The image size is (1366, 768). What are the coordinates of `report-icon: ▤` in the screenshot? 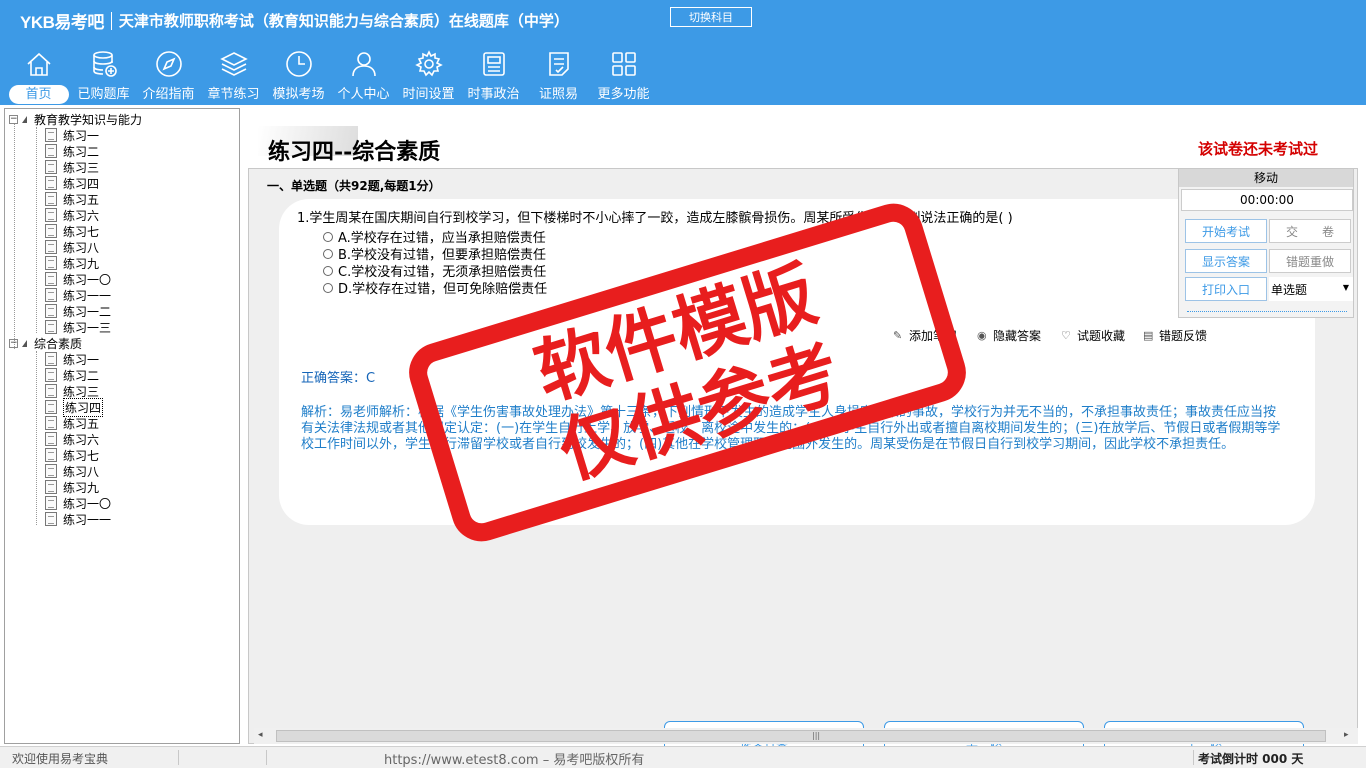 It's located at (1148, 335).